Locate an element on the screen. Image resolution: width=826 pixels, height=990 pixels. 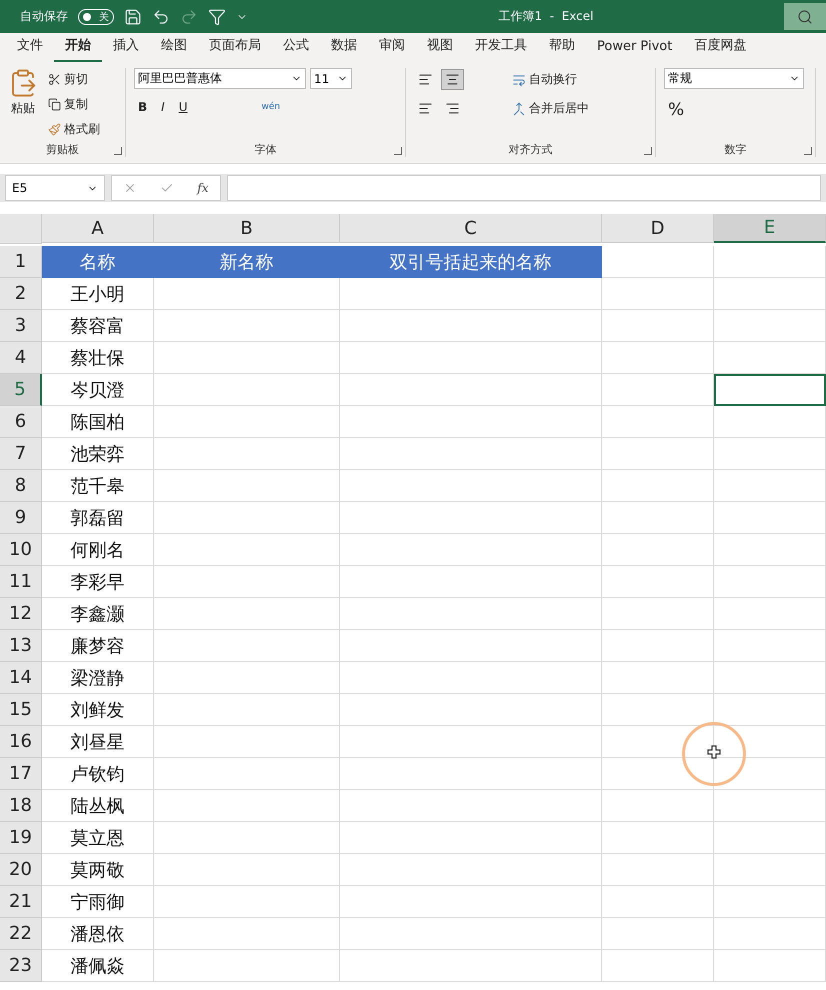
table-cell: 莫两敬 is located at coordinates (98, 870).